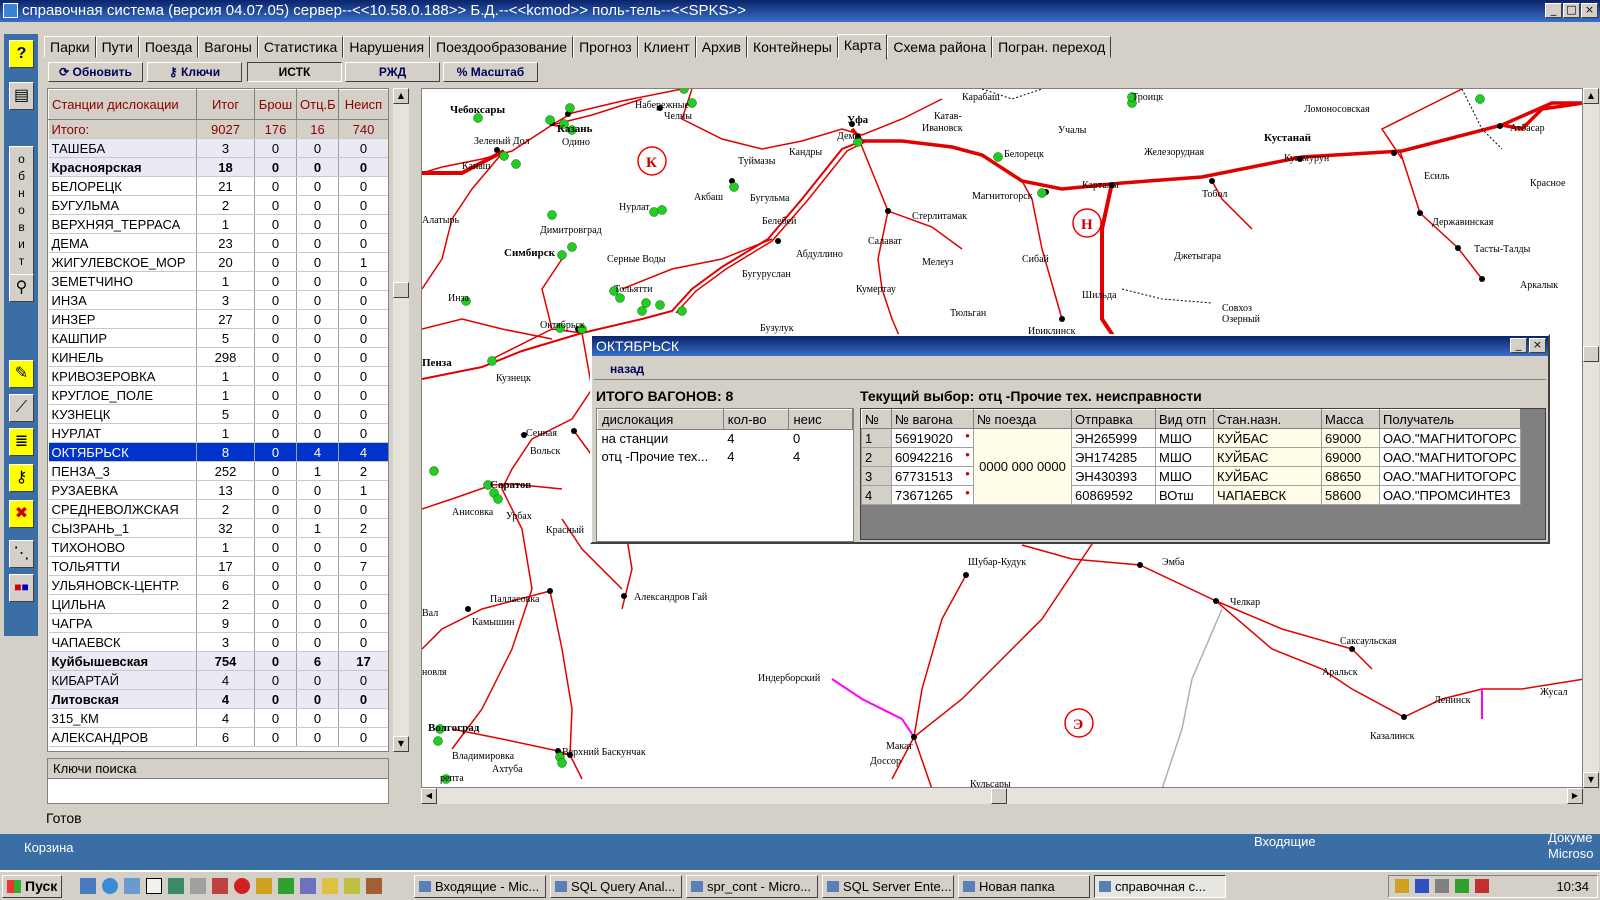  What do you see at coordinates (194, 72) in the screenshot?
I see `keys-button: ⚷ Ключи` at bounding box center [194, 72].